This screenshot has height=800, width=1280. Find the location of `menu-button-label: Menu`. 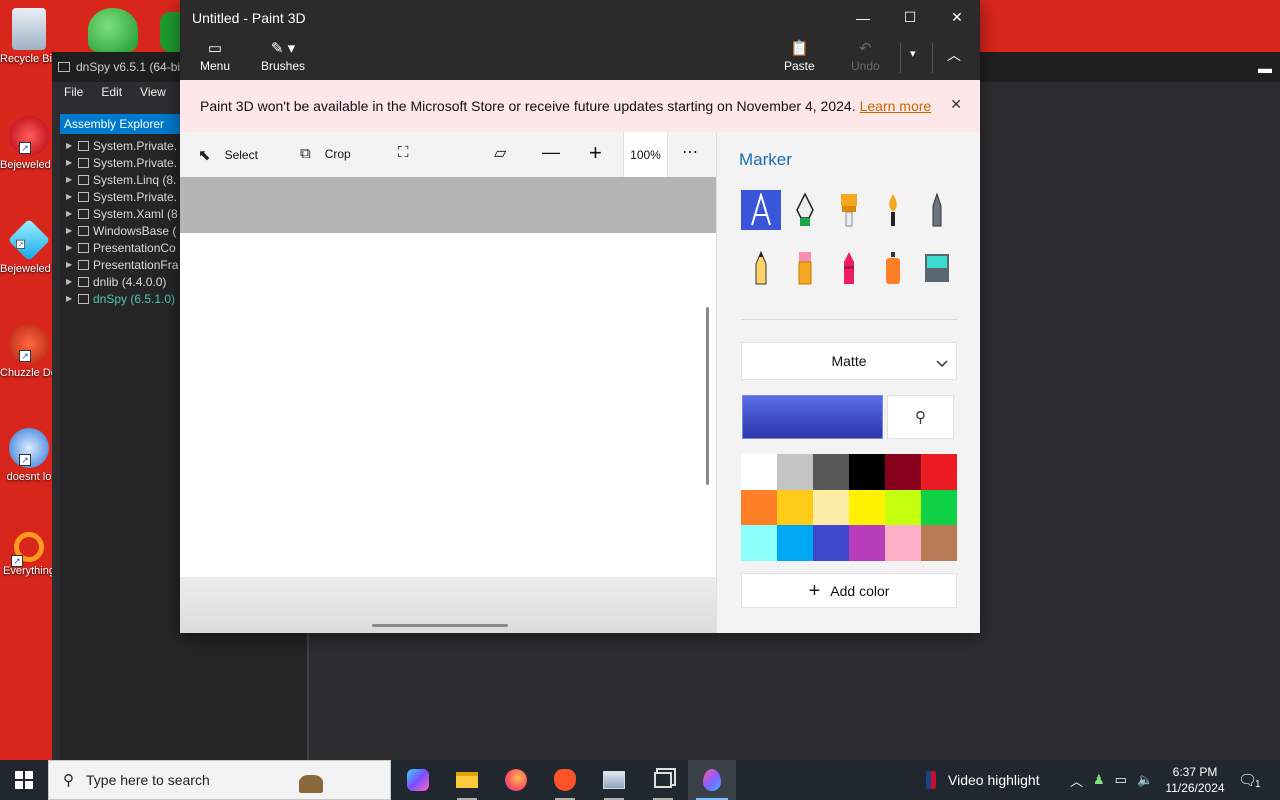

menu-button-label: Menu is located at coordinates (215, 66).